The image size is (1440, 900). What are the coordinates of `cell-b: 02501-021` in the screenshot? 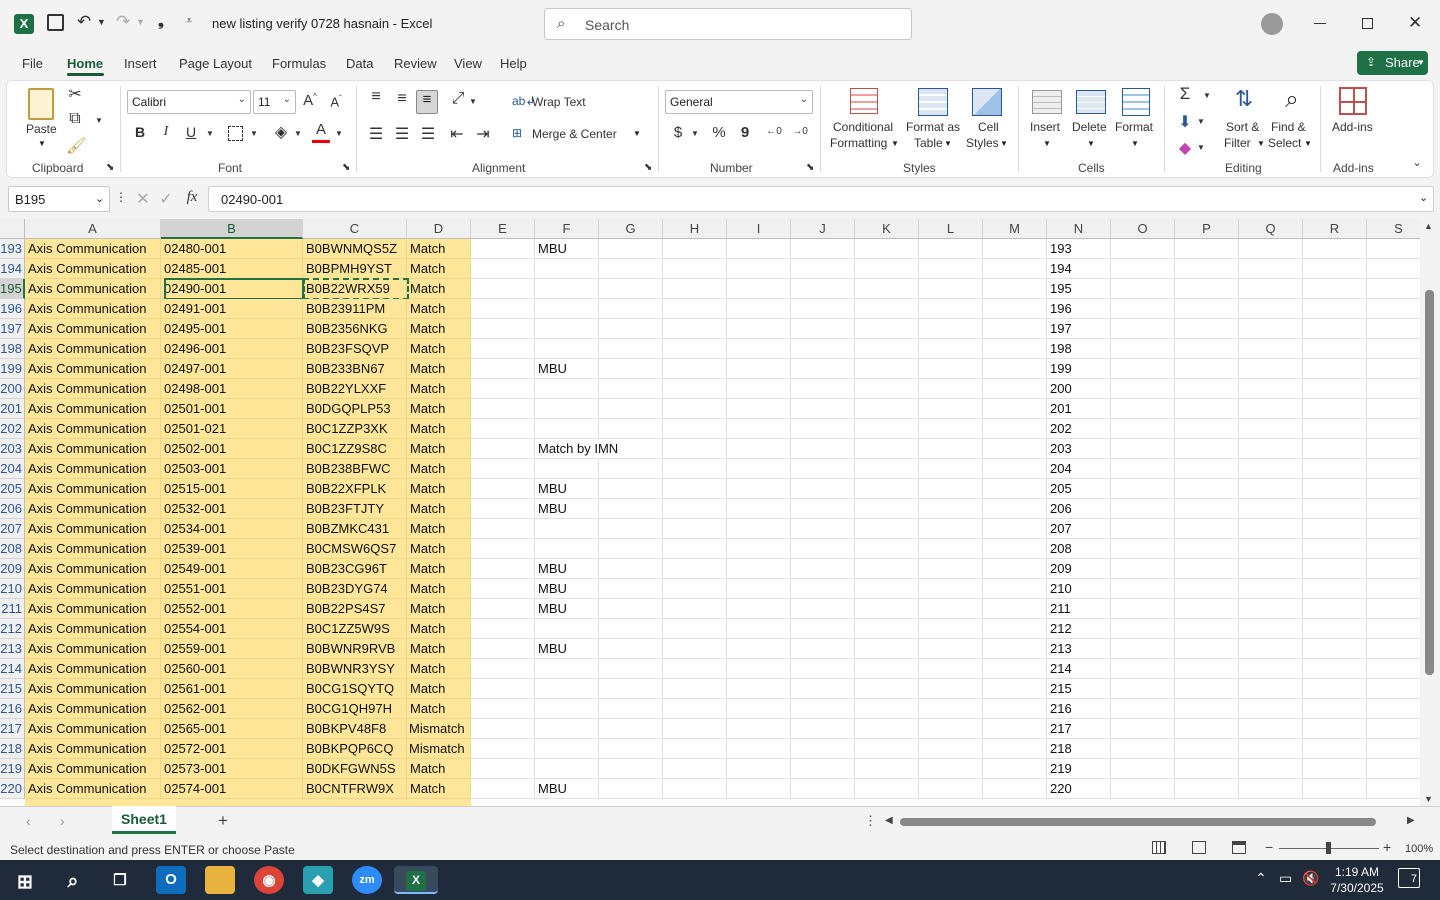 It's located at (232, 429).